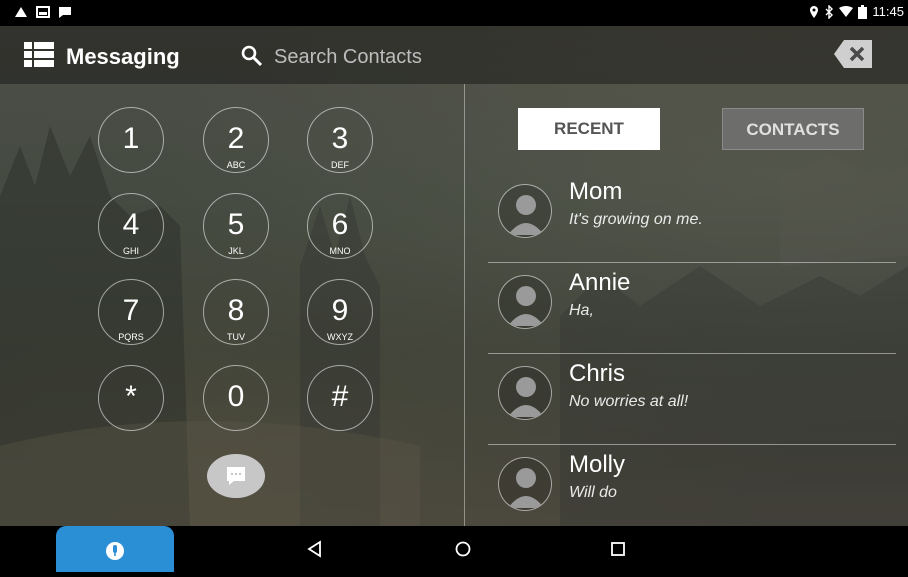 This screenshot has height=577, width=908. What do you see at coordinates (131, 312) in the screenshot?
I see `dialpad-key-7: 7 PQRS` at bounding box center [131, 312].